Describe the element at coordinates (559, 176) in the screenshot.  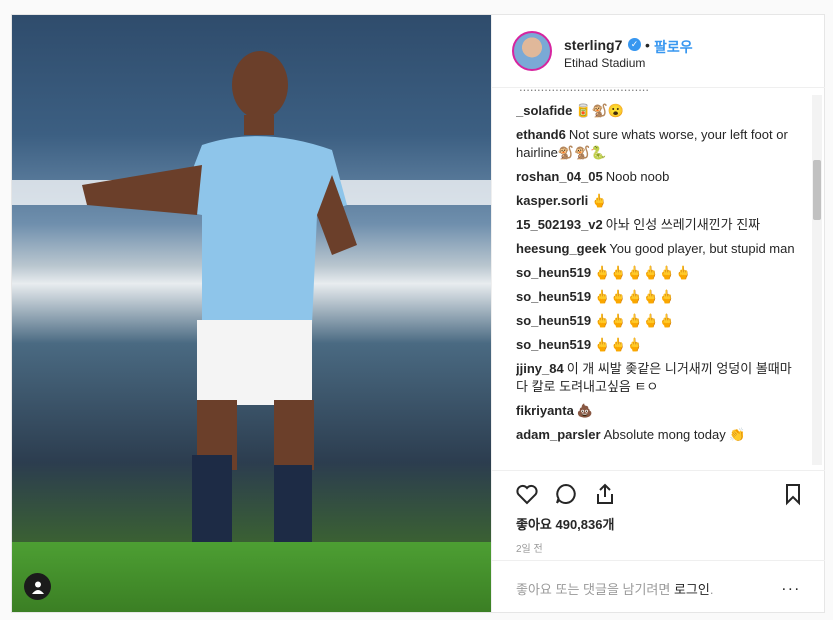
I see `comment-username: roshan_04_05` at that location.